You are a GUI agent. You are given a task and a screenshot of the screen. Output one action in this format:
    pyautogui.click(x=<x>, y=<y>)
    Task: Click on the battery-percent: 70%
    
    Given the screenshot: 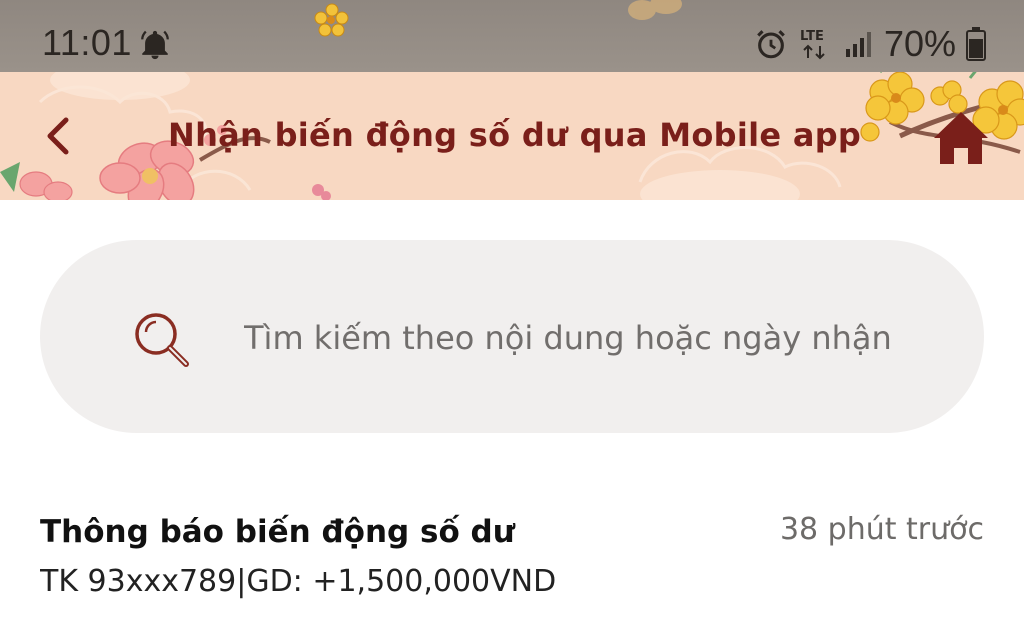 What is the action you would take?
    pyautogui.click(x=919, y=43)
    